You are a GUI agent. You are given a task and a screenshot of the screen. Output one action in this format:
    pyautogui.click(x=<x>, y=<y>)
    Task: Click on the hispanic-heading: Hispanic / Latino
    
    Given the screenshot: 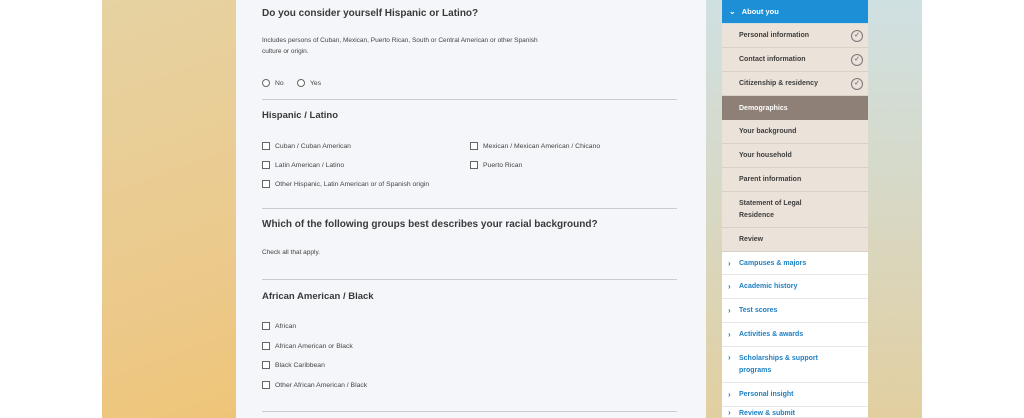 What is the action you would take?
    pyautogui.click(x=300, y=115)
    